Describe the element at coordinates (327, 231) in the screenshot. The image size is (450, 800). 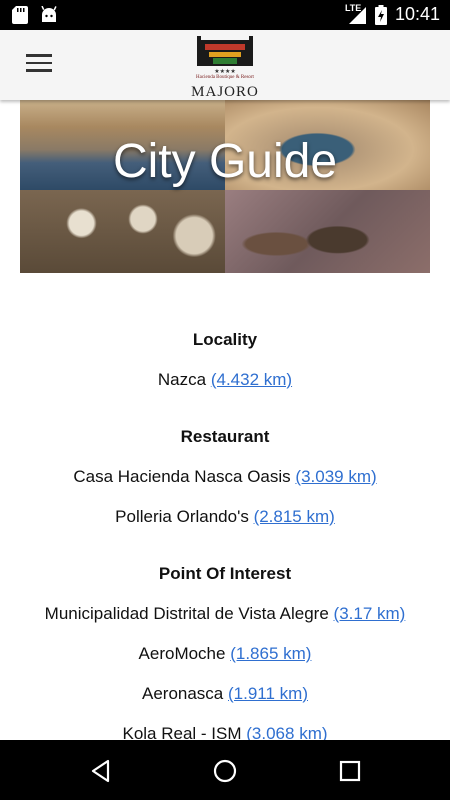
I see `hero-photo-sea-lions` at that location.